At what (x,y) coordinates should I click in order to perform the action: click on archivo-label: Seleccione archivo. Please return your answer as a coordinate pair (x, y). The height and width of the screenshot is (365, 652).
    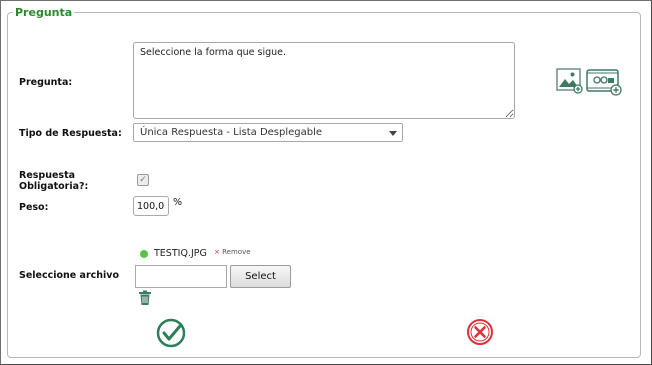
    Looking at the image, I should click on (69, 275).